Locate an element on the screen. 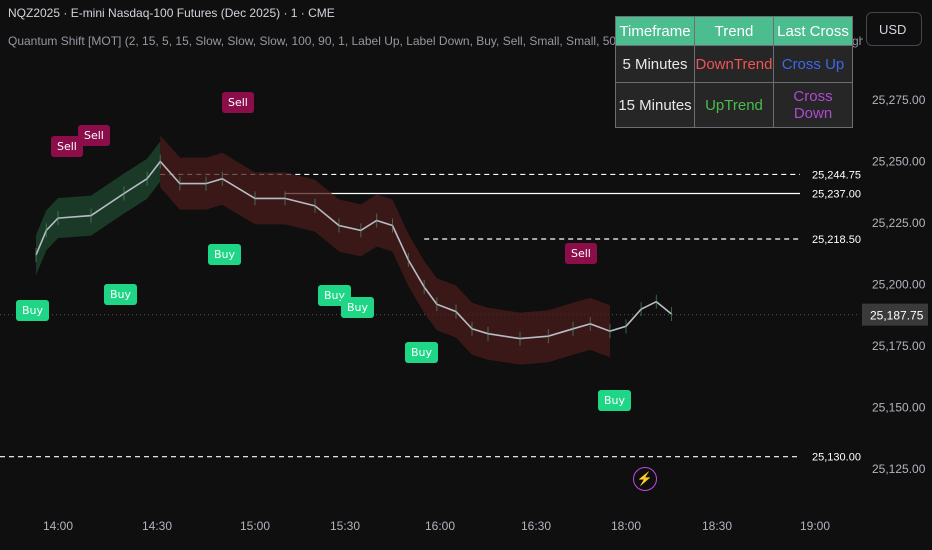 Image resolution: width=932 pixels, height=550 pixels. price-level-label: 25,130.00 is located at coordinates (836, 458).